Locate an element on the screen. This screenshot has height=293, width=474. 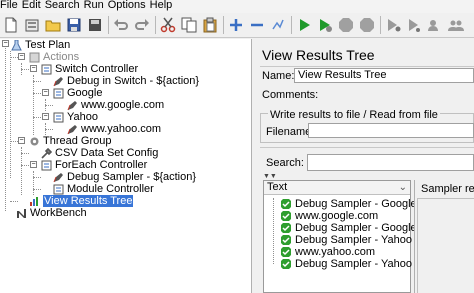
tree-node-workbench: WorkBench is located at coordinates (51, 213).